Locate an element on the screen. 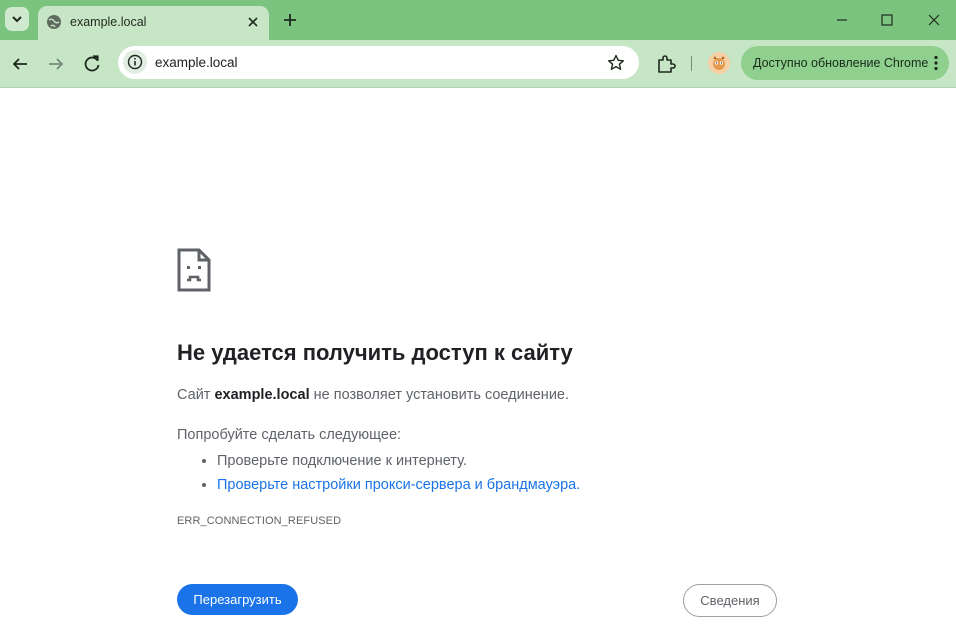 This screenshot has height=630, width=956. new-tab-plus-icon is located at coordinates (290, 20).